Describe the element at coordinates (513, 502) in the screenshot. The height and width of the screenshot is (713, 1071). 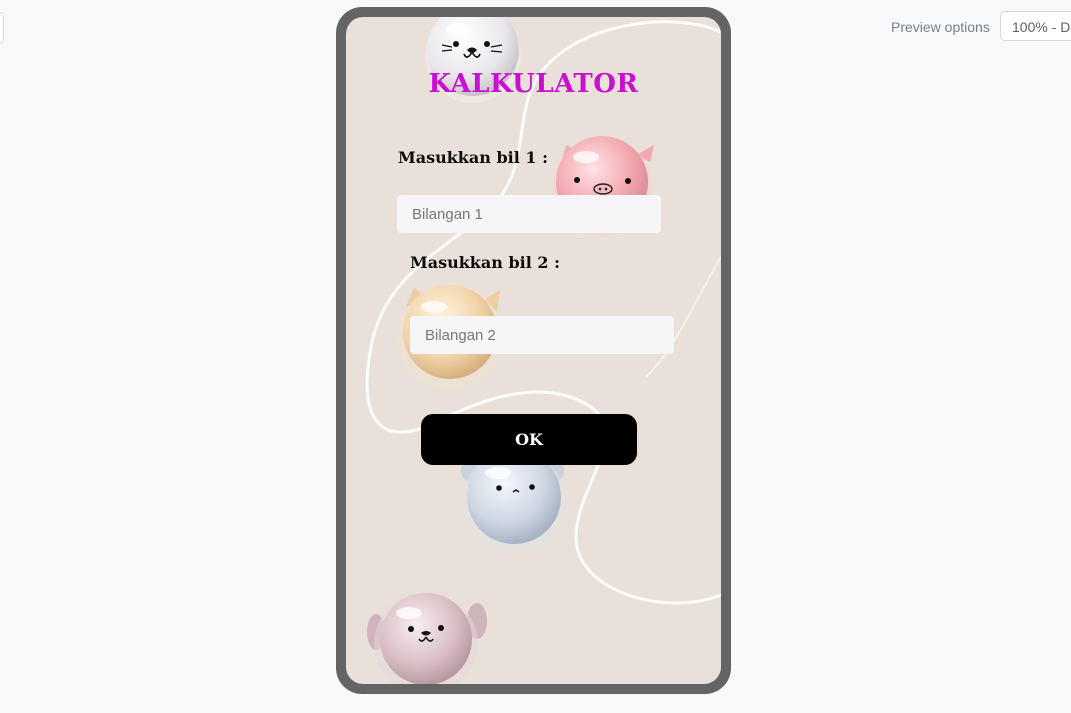
I see `bear-face-icon` at that location.